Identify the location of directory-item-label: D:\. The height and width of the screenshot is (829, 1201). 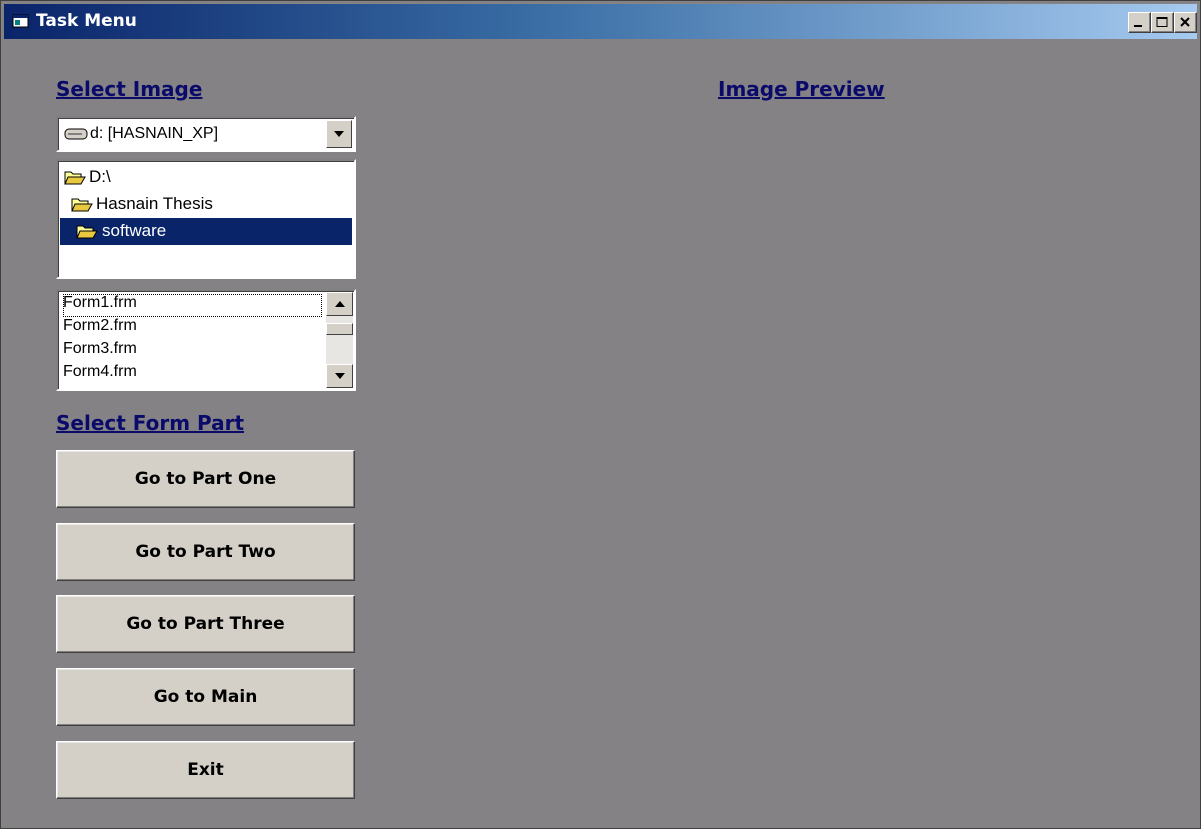
(100, 176).